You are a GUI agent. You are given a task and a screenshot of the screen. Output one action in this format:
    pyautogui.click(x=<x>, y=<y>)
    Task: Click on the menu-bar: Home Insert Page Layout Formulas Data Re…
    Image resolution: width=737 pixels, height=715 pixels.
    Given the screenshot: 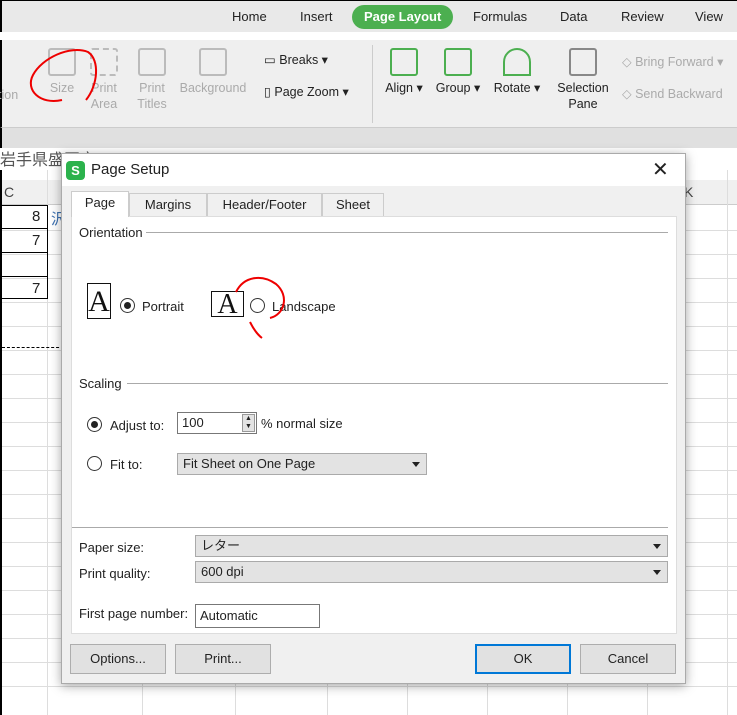 What is the action you would take?
    pyautogui.click(x=368, y=16)
    